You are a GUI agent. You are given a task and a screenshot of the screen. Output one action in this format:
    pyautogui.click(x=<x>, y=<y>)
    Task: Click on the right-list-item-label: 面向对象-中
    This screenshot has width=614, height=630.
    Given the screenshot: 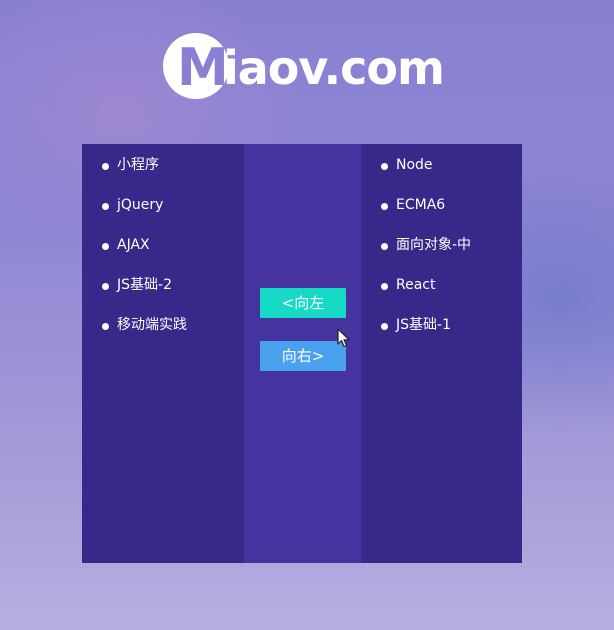 What is the action you would take?
    pyautogui.click(x=434, y=245)
    